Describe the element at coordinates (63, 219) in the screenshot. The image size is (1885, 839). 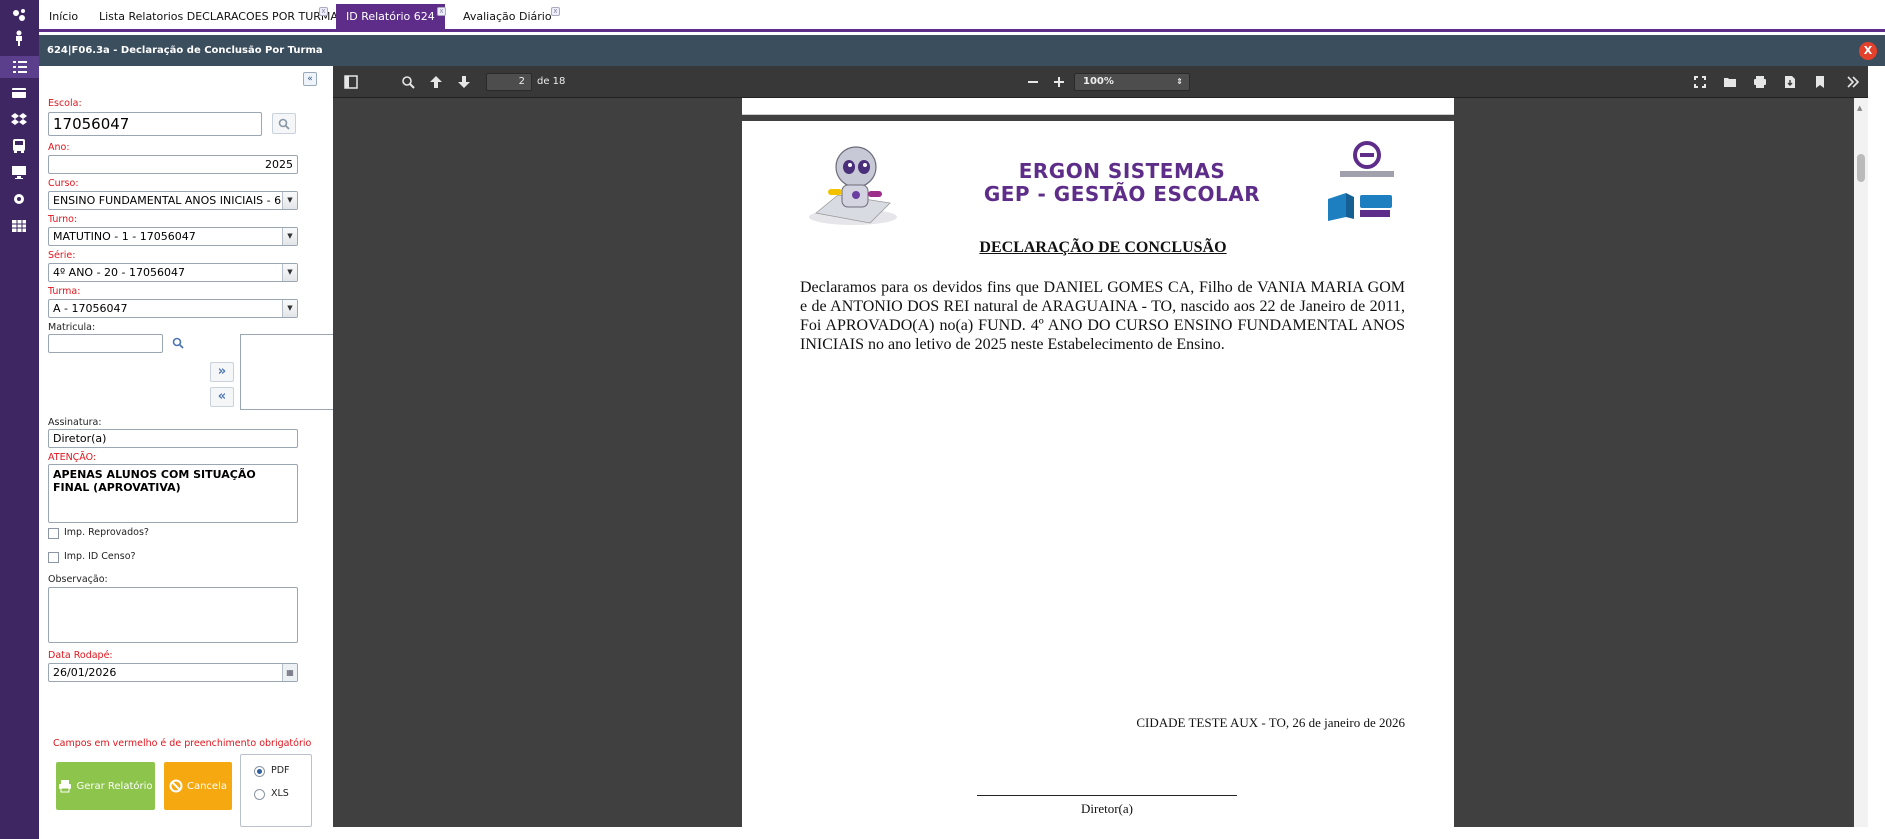
I see `turno-label: Turno:` at that location.